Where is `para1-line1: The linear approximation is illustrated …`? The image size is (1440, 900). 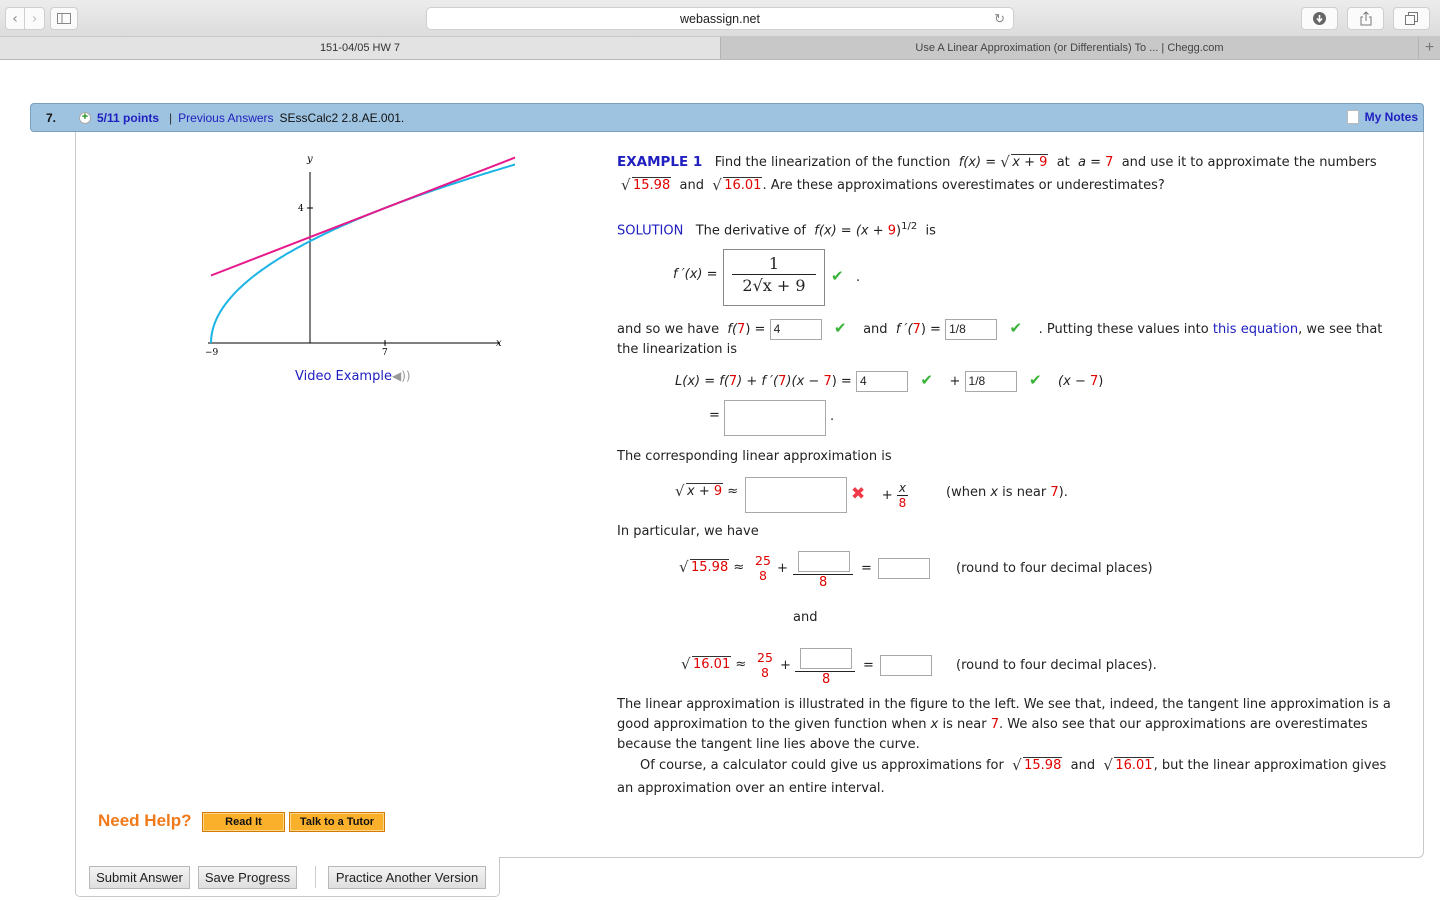 para1-line1: The linear approximation is illustrated … is located at coordinates (1004, 704).